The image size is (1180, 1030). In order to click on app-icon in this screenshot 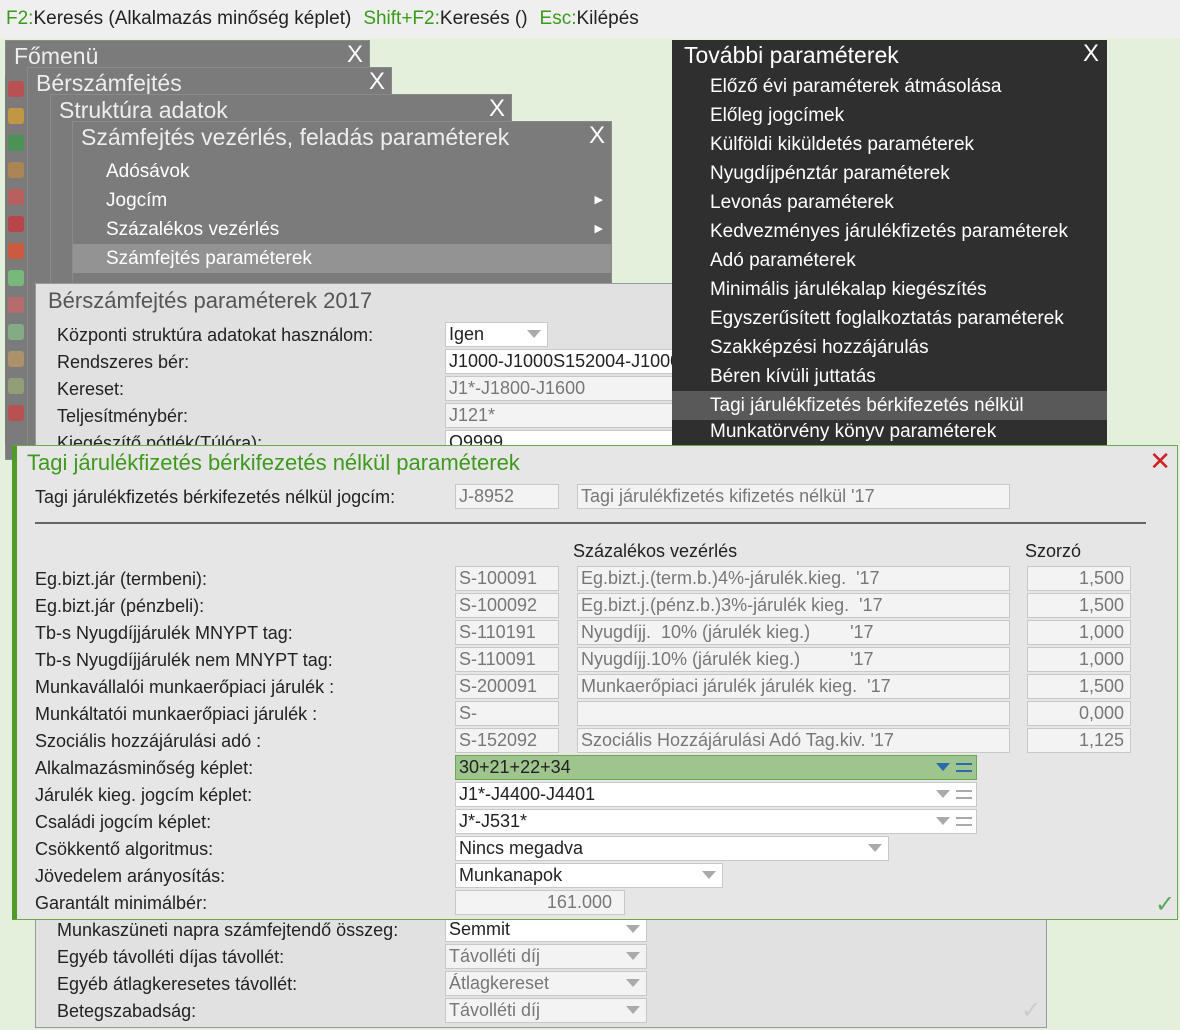, I will do `click(16, 89)`.